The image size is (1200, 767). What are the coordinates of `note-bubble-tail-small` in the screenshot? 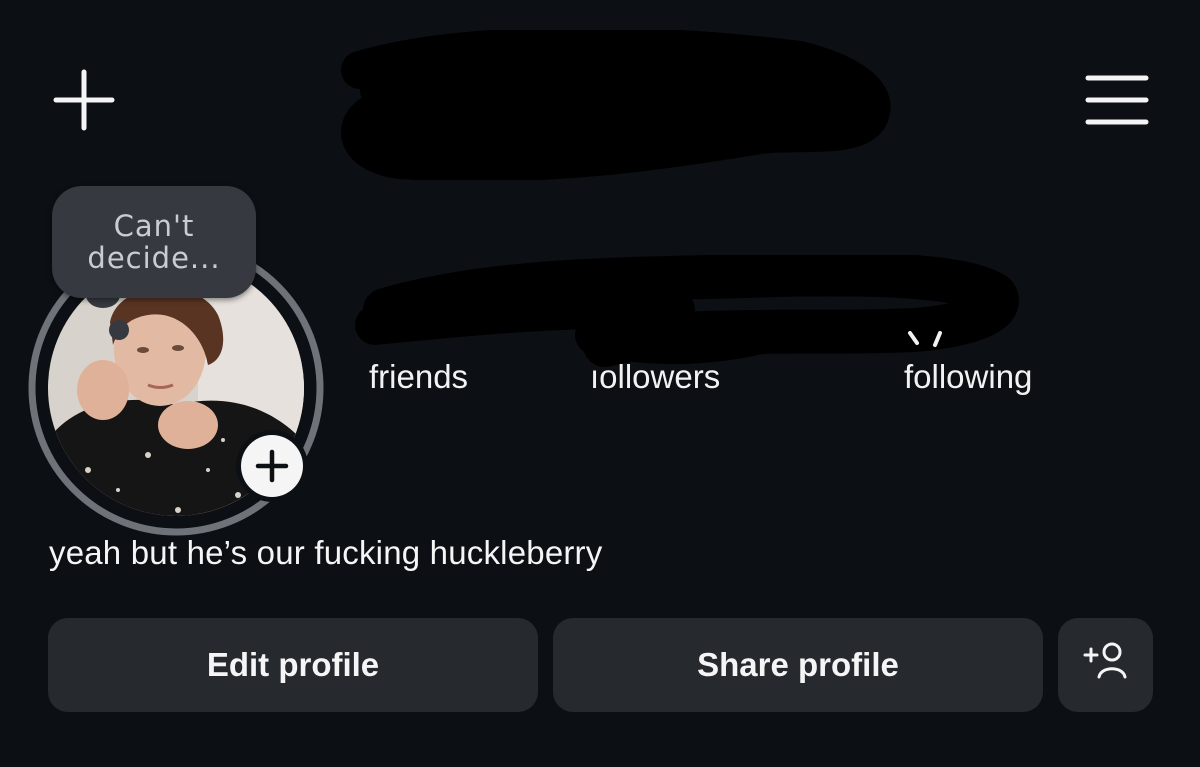 It's located at (119, 330).